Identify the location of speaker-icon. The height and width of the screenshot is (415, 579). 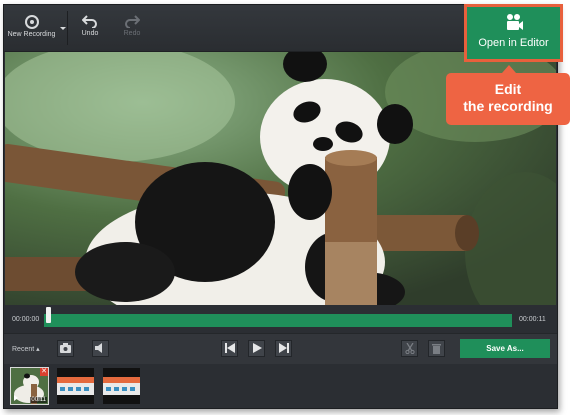
(98, 348).